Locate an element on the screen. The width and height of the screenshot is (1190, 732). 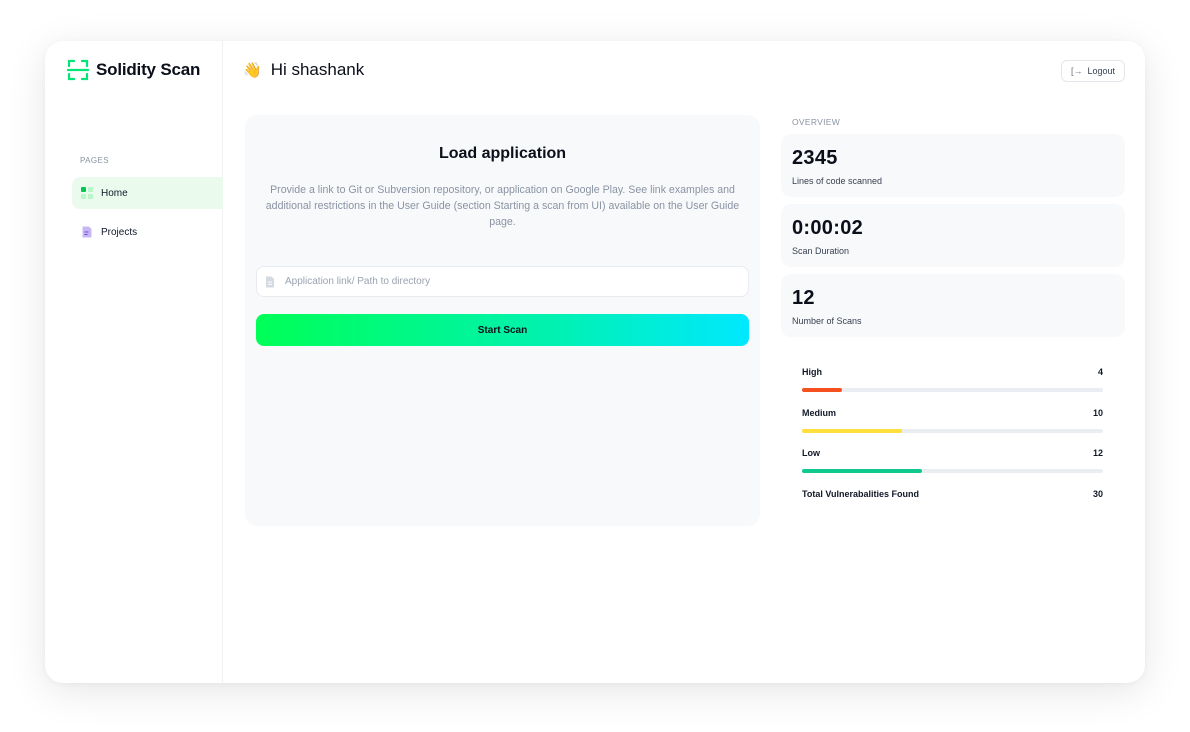
application-link-input is located at coordinates (505, 281).